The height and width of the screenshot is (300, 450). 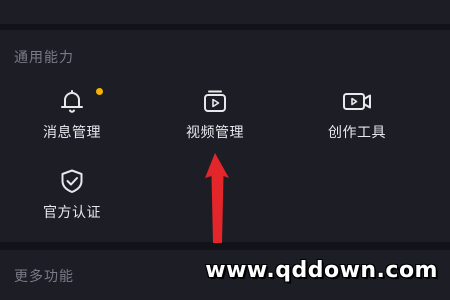 I want to click on notification-dot, so click(x=99, y=91).